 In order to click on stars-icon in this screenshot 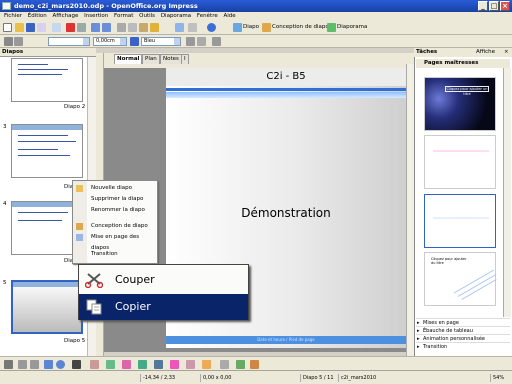, I will do `click(206, 364)`.